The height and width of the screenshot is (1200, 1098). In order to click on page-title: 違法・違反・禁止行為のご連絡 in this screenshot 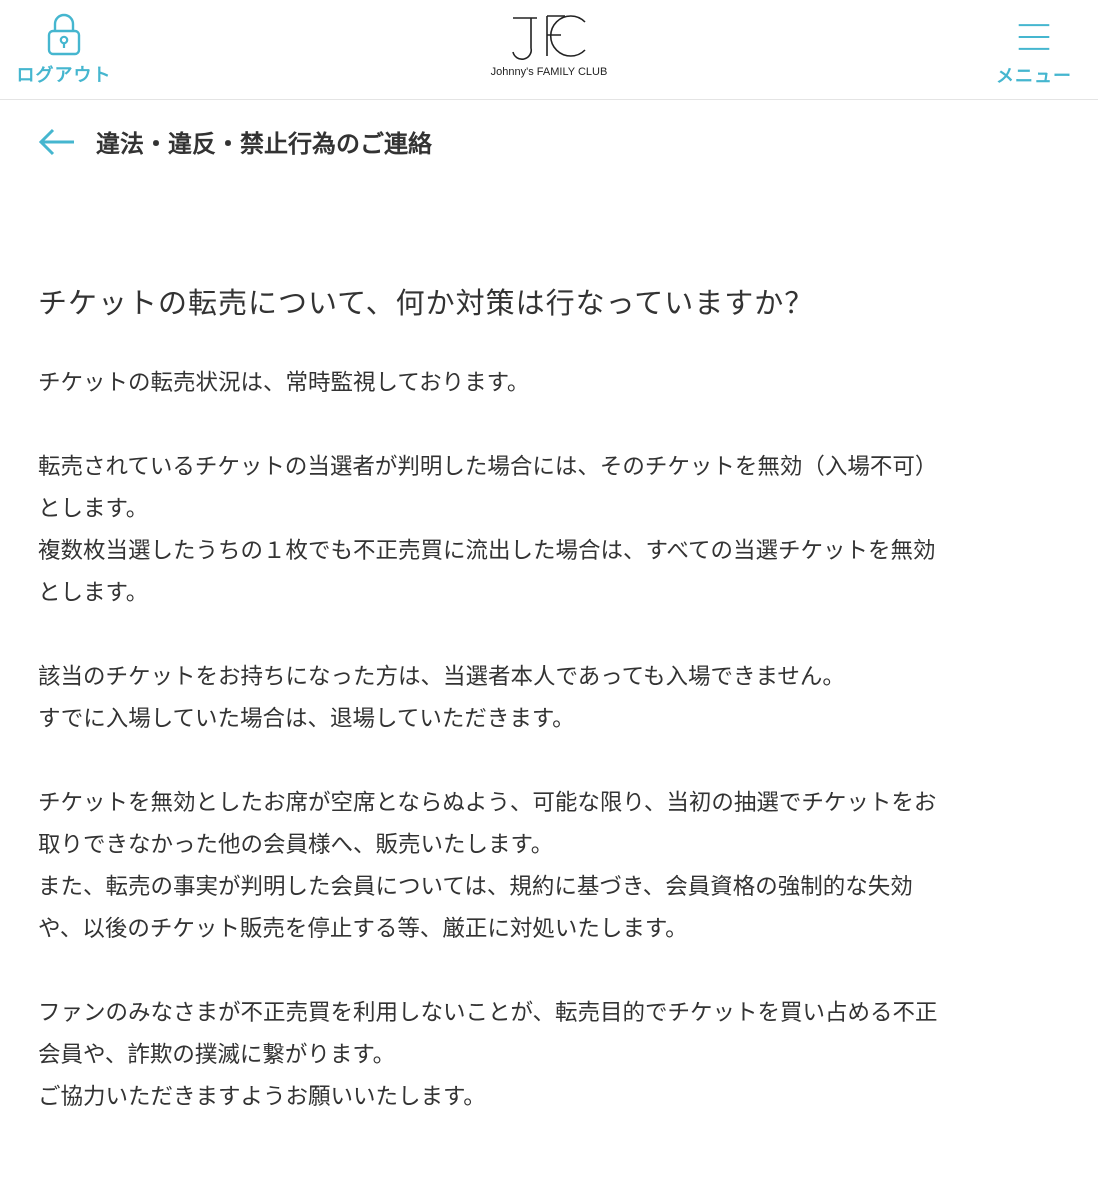, I will do `click(264, 144)`.